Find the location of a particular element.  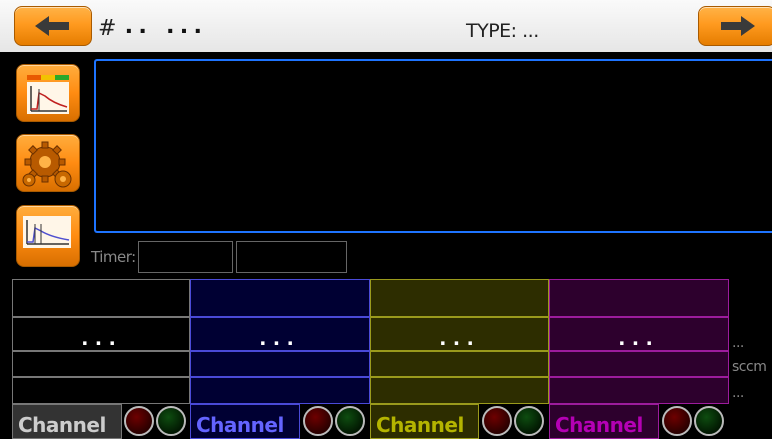

timer-label: Timer: is located at coordinates (113, 257).